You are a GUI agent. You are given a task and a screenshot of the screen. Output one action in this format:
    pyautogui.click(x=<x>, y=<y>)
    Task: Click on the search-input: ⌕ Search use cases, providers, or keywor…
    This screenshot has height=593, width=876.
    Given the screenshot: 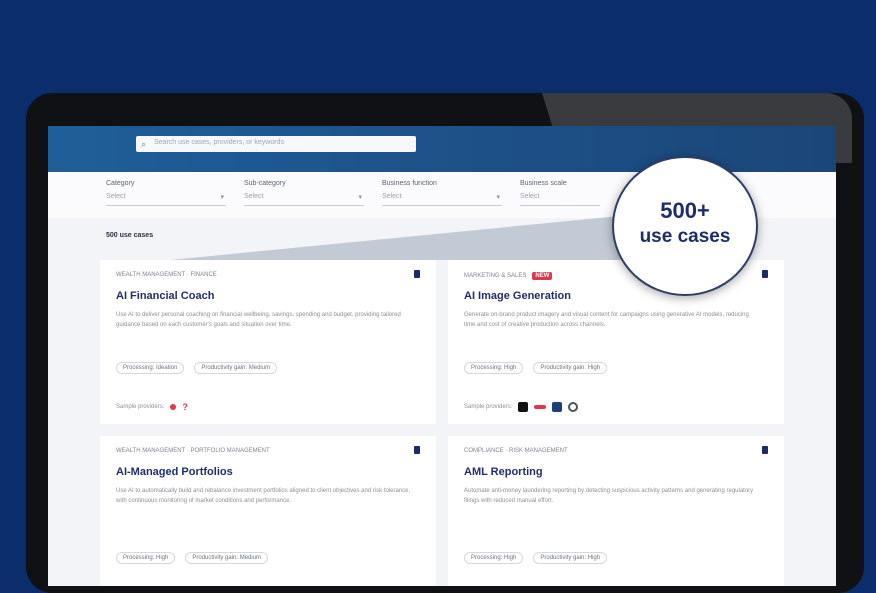 What is the action you would take?
    pyautogui.click(x=276, y=144)
    